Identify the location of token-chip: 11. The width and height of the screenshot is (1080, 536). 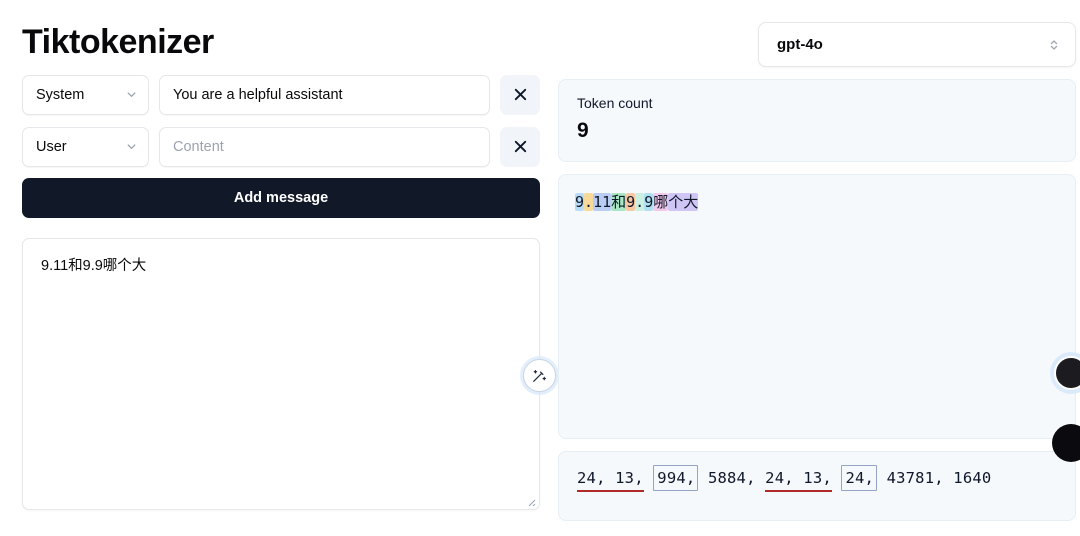
(602, 202).